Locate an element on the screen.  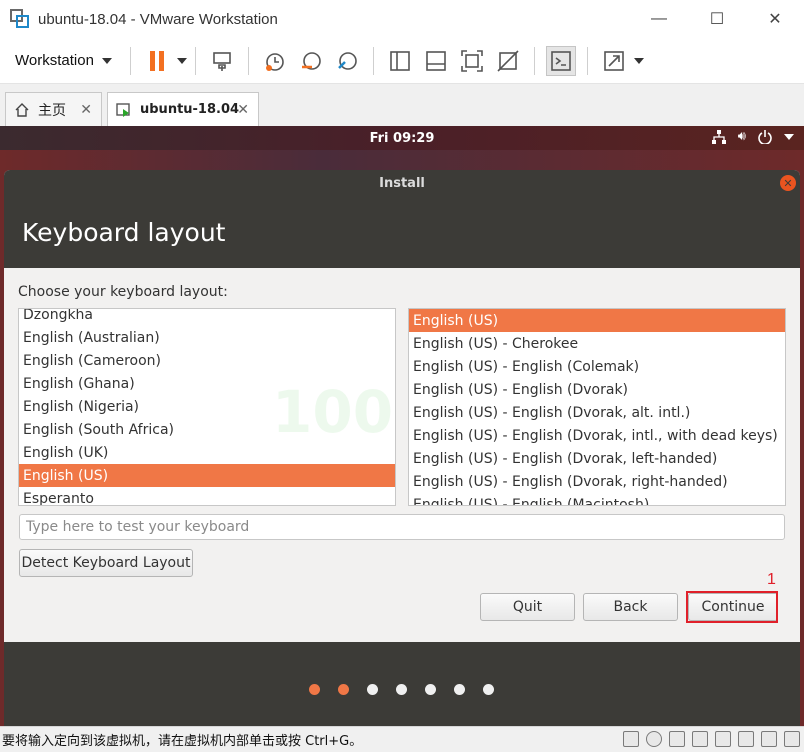
computer-send-icon is located at coordinates (222, 61).